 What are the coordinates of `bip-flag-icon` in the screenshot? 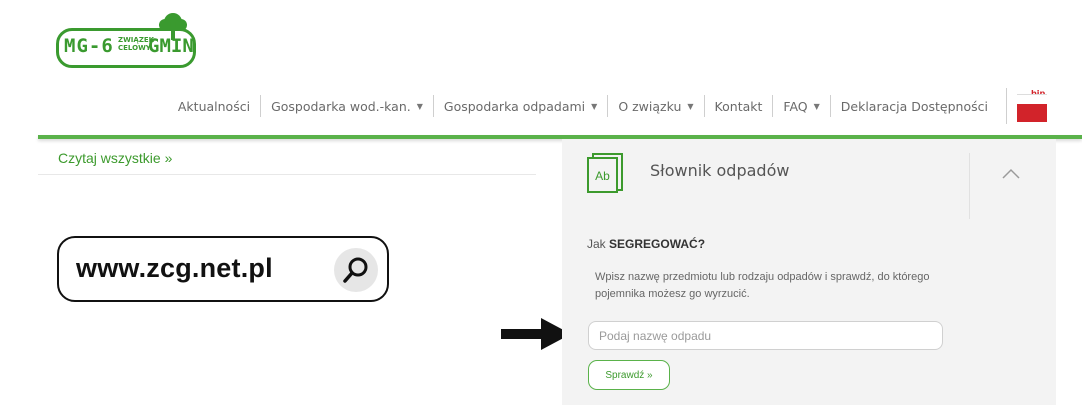 It's located at (1032, 99).